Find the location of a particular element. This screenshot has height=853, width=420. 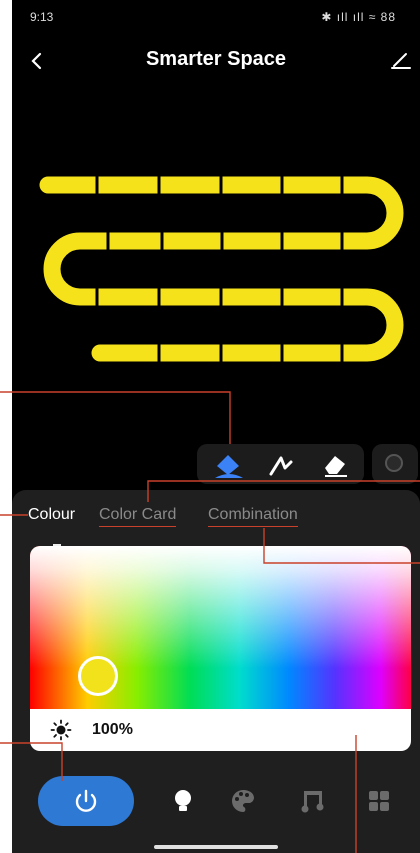

pen-icon is located at coordinates (281, 466).